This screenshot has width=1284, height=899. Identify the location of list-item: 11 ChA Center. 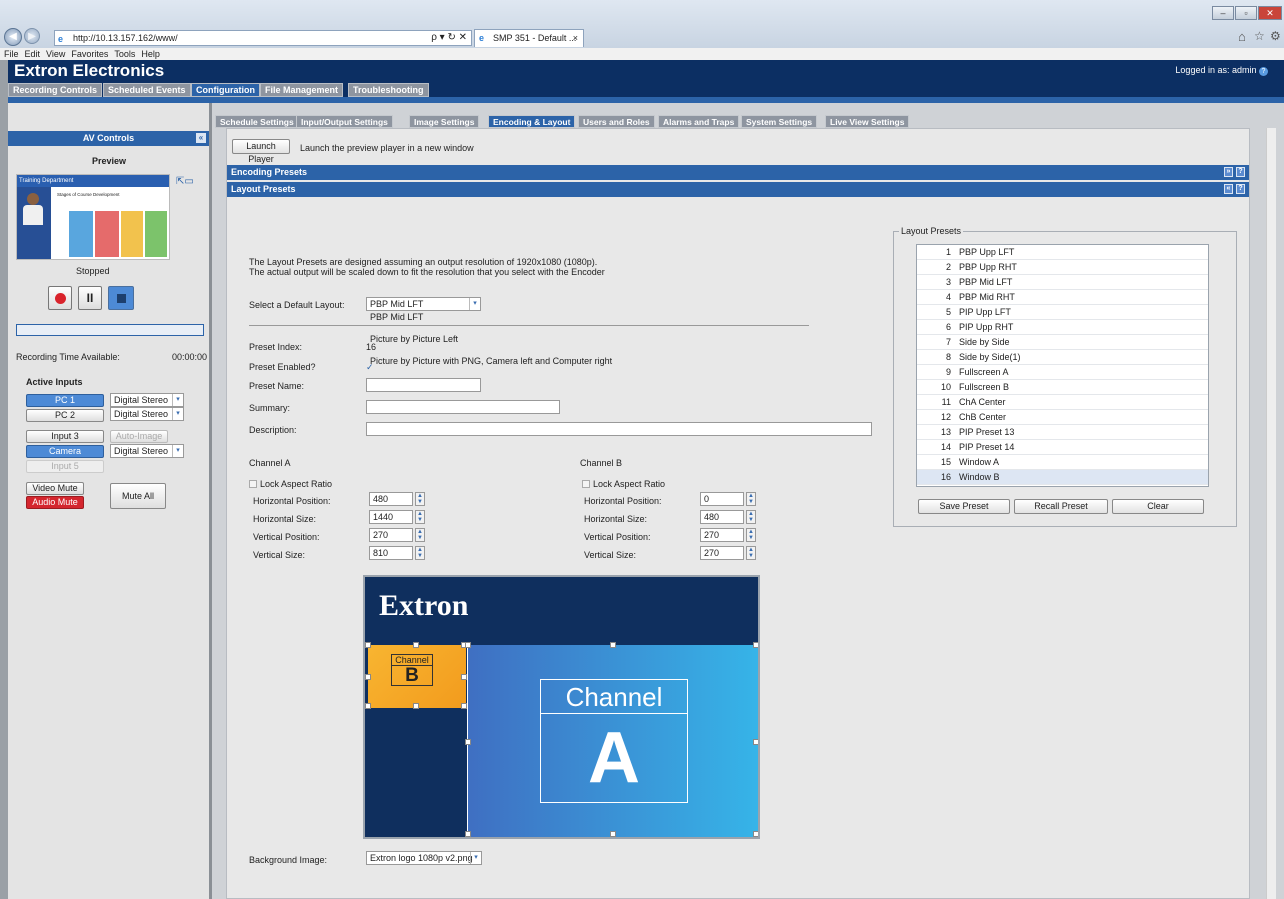
(1062, 402).